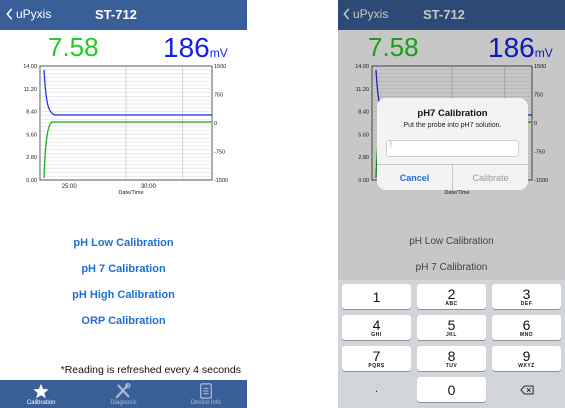 This screenshot has height=408, width=565. I want to click on tab-calibration: Calibration, so click(41, 394).